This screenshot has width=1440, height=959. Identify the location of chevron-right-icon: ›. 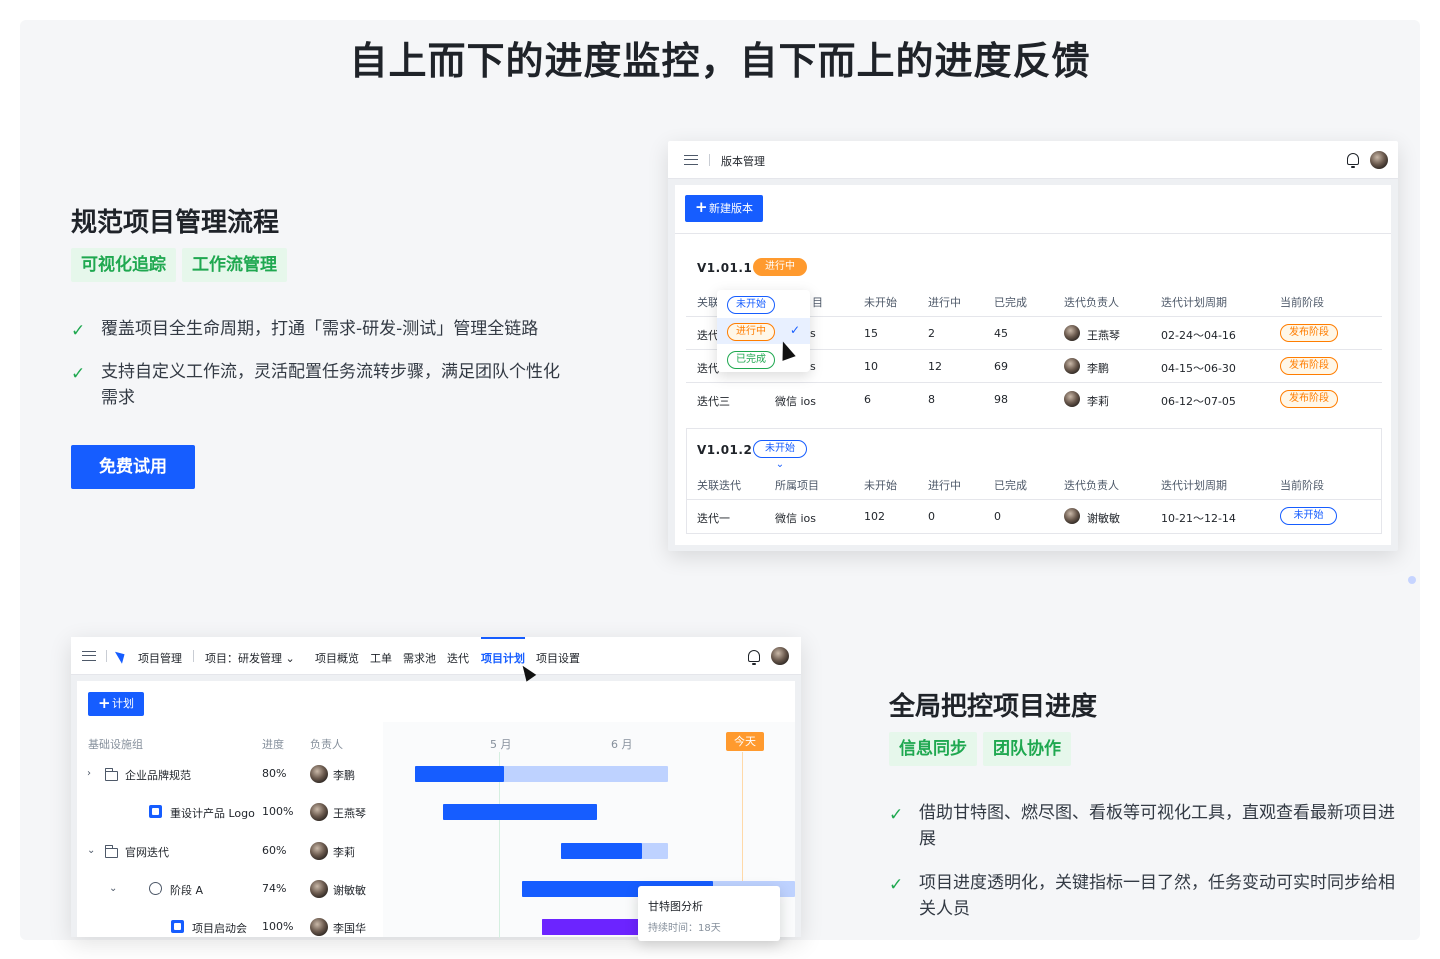
(89, 773).